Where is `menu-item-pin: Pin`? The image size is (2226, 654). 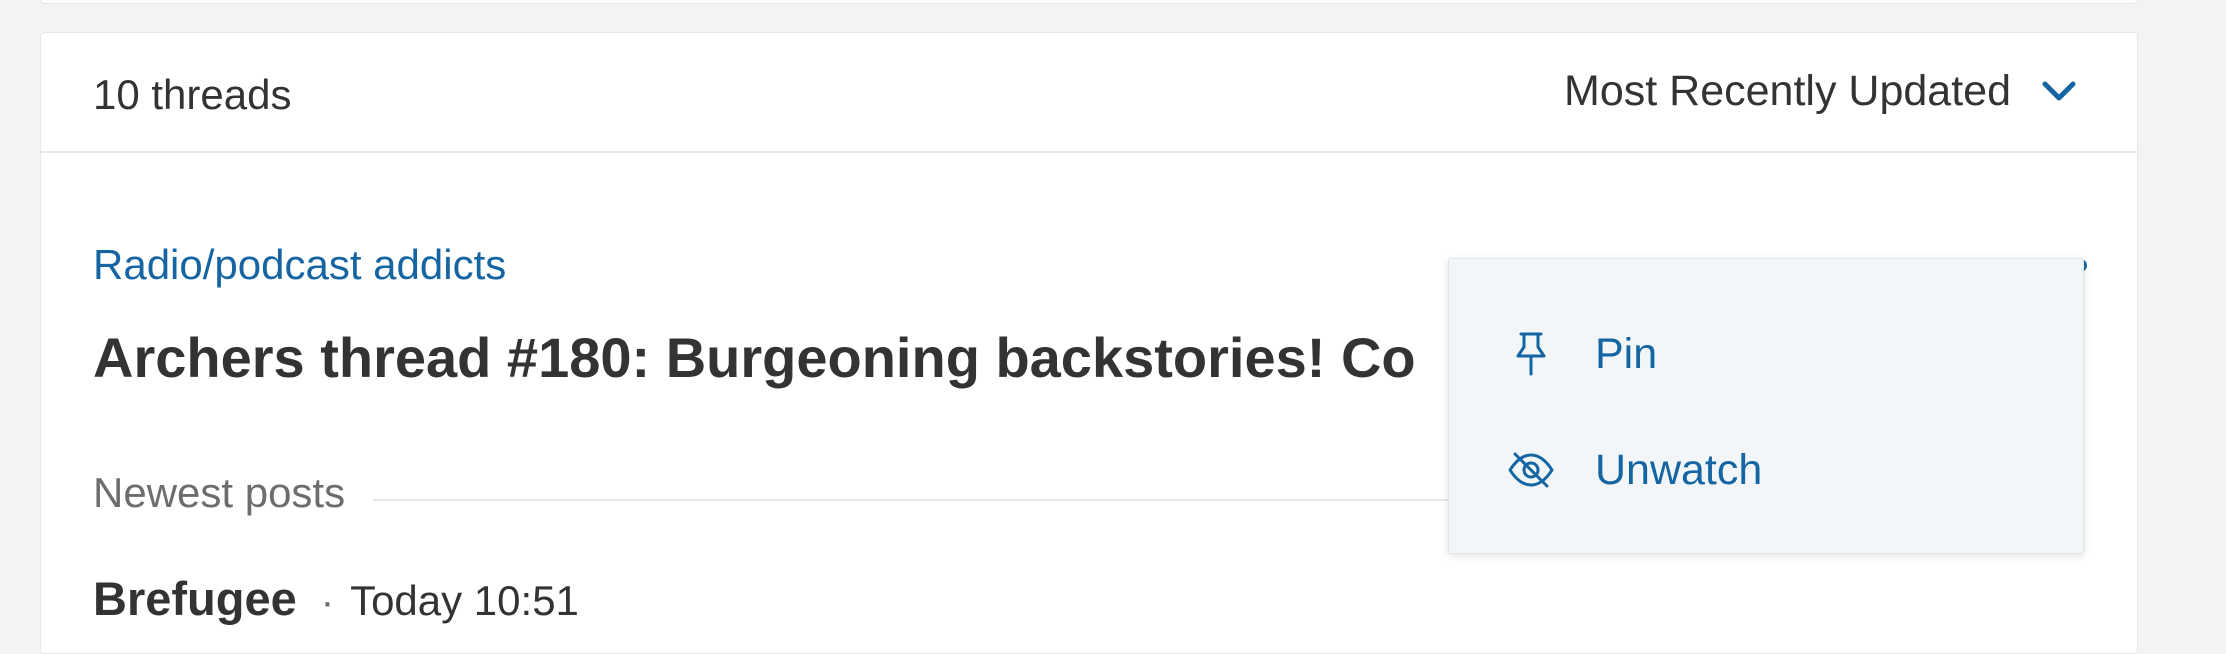
menu-item-pin: Pin is located at coordinates (1766, 354).